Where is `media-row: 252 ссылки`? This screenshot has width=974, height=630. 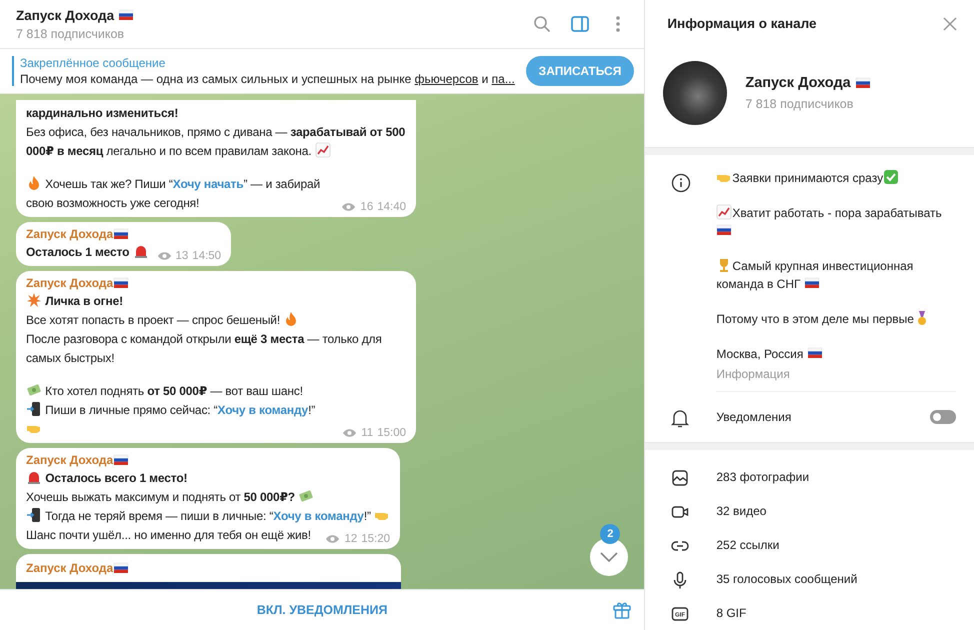
media-row: 252 ссылки is located at coordinates (809, 545).